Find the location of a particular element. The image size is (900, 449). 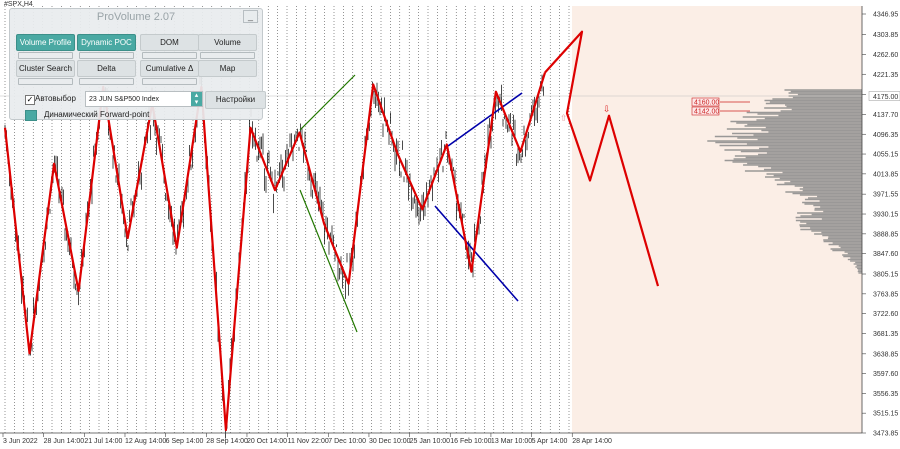

date-tick-label: 20 Oct 14:00 is located at coordinates (267, 441).